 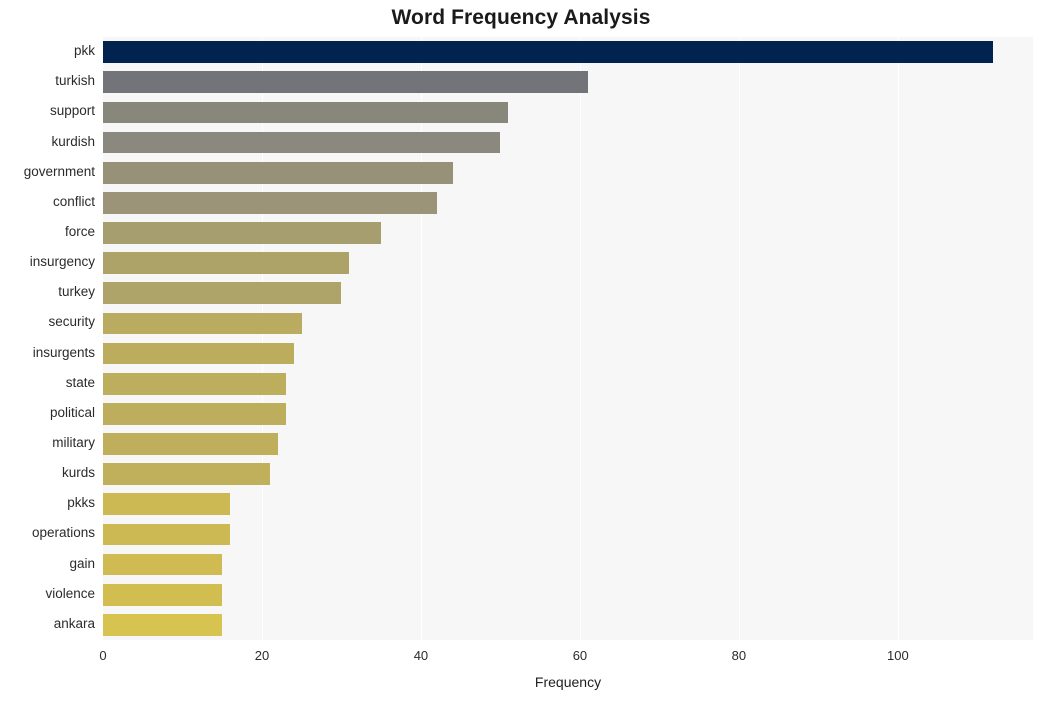 What do you see at coordinates (202, 323) in the screenshot?
I see `bar-security` at bounding box center [202, 323].